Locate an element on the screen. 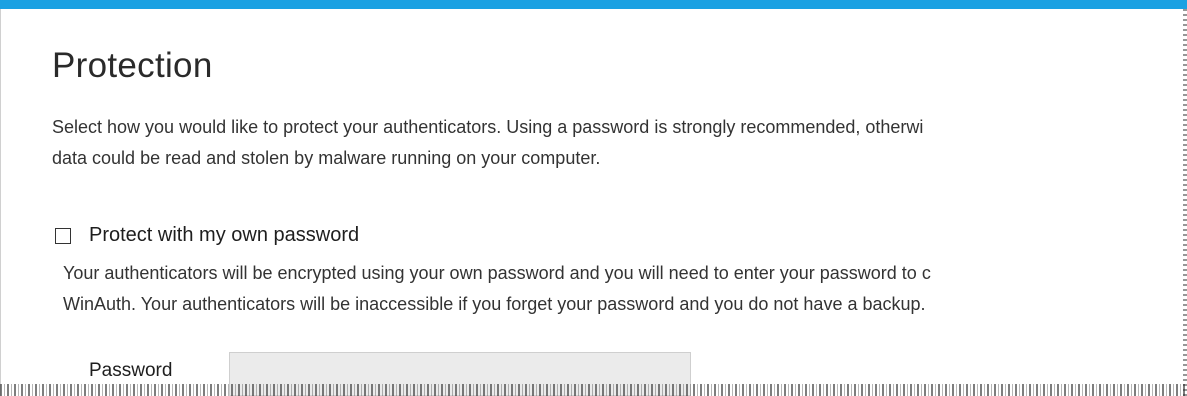 Image resolution: width=1187 pixels, height=396 pixels. protect-password-option: Protect with my own password is located at coordinates (207, 235).